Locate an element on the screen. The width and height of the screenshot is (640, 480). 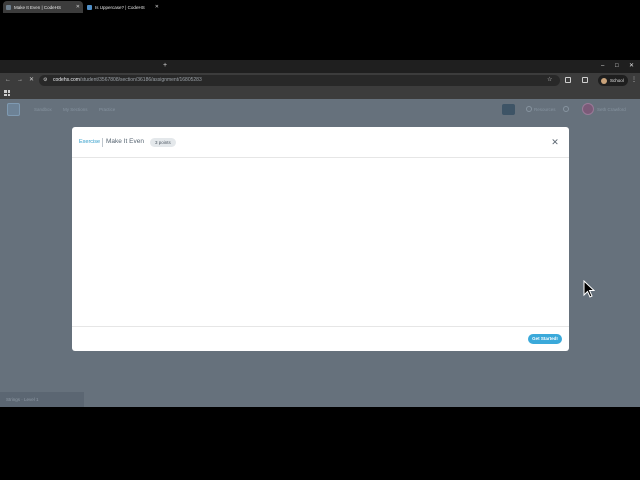
bookmarks-bar is located at coordinates (320, 93).